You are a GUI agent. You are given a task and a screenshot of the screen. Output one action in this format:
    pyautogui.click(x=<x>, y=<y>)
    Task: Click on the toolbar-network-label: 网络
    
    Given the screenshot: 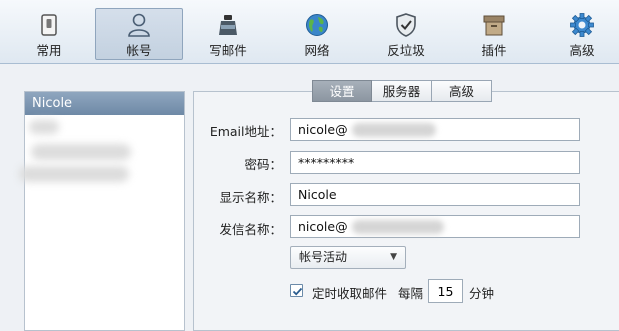 What is the action you would take?
    pyautogui.click(x=317, y=50)
    